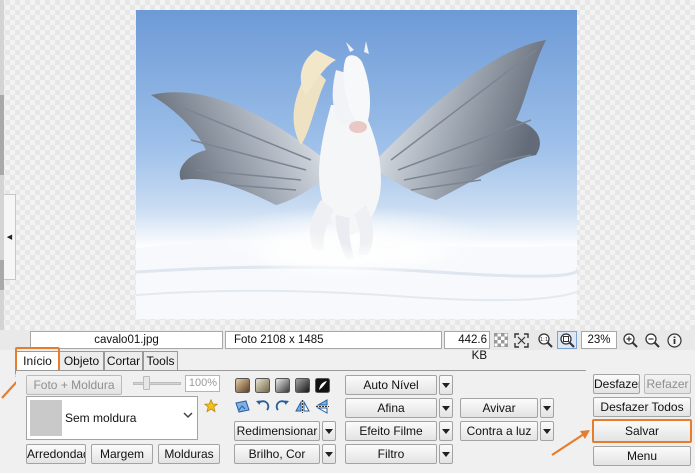  I want to click on auto-level-button: Auto Nível, so click(391, 385).